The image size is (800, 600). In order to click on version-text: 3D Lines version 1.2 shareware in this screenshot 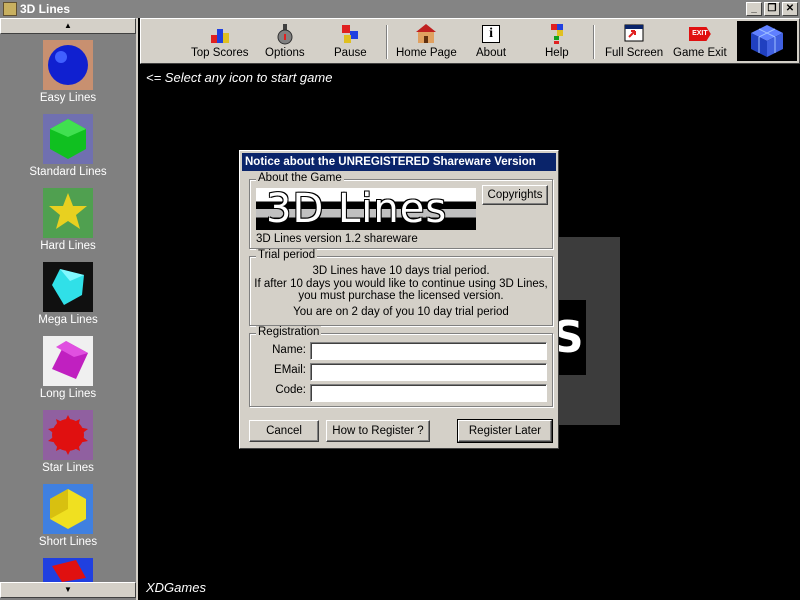, I will do `click(337, 239)`.